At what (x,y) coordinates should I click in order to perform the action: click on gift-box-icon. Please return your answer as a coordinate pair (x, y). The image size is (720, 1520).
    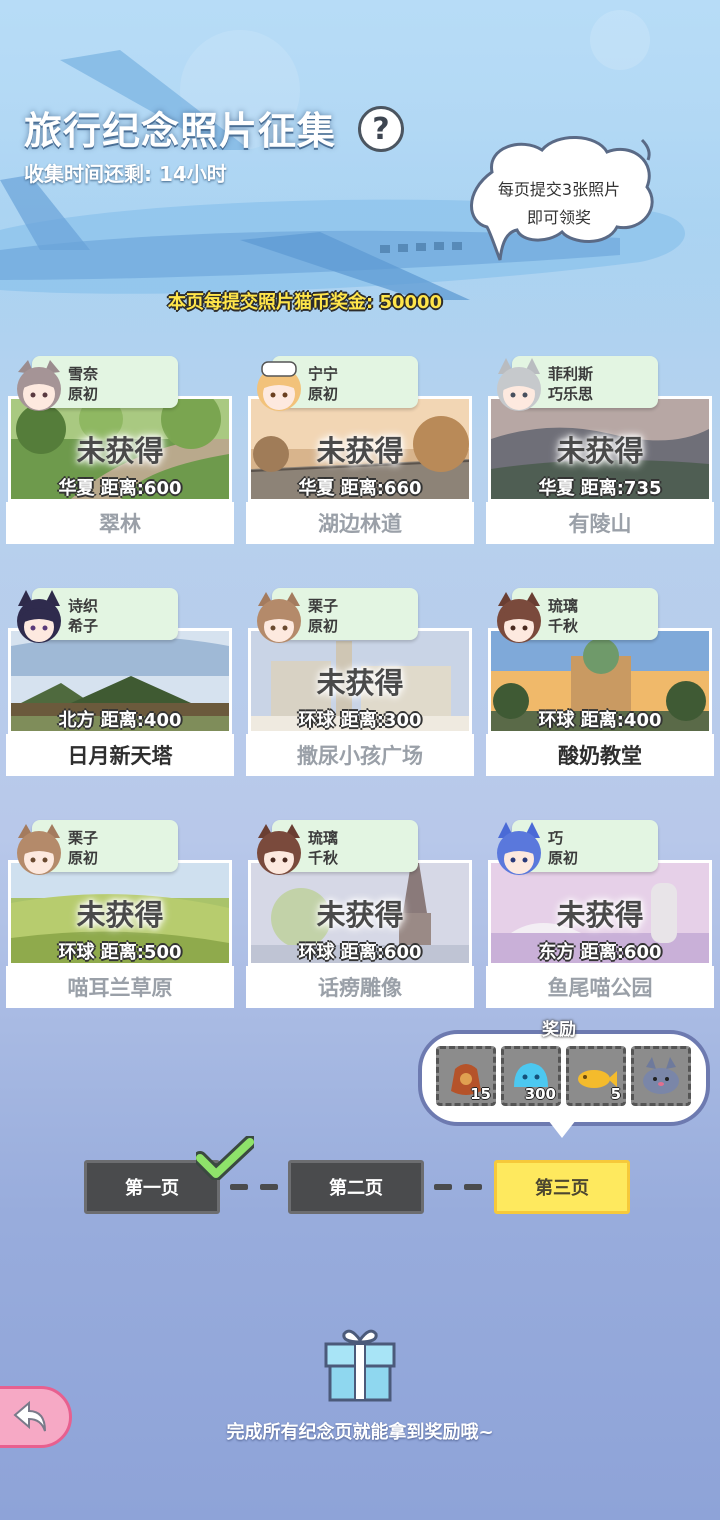
    Looking at the image, I should click on (360, 1364).